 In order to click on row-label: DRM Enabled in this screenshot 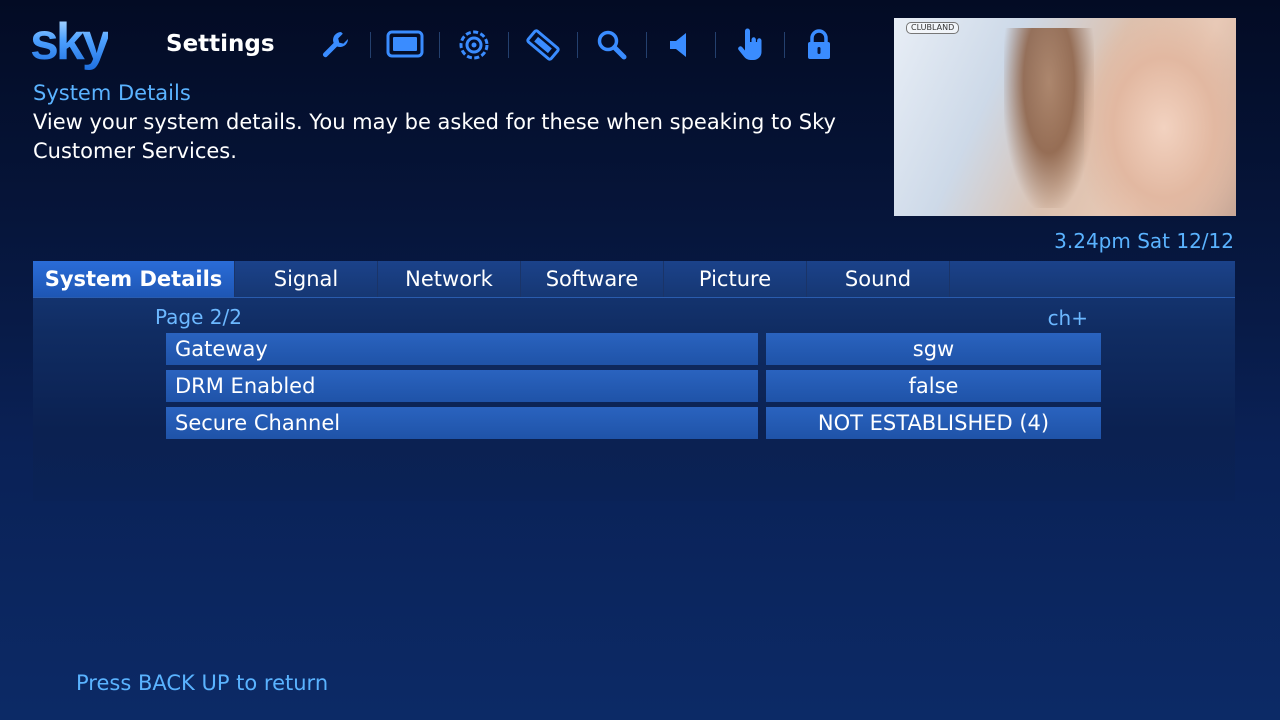, I will do `click(462, 386)`.